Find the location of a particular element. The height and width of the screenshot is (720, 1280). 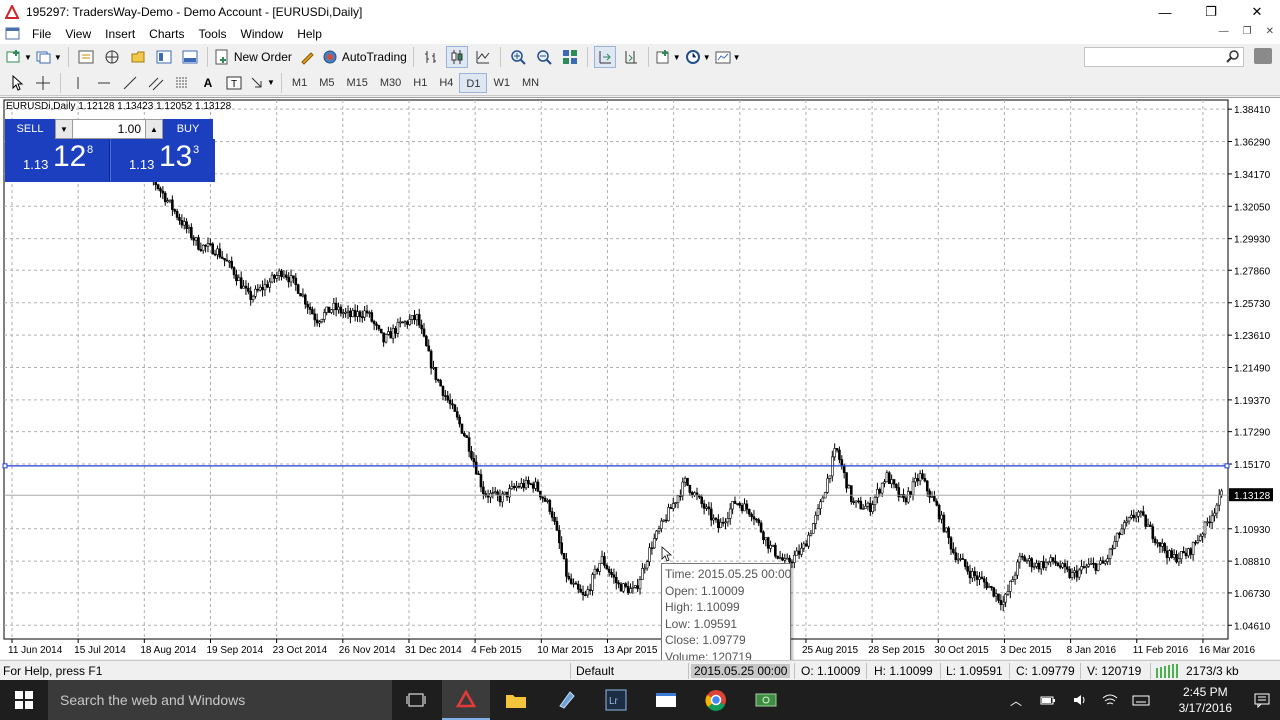

cursor-icon is located at coordinates (17, 83).